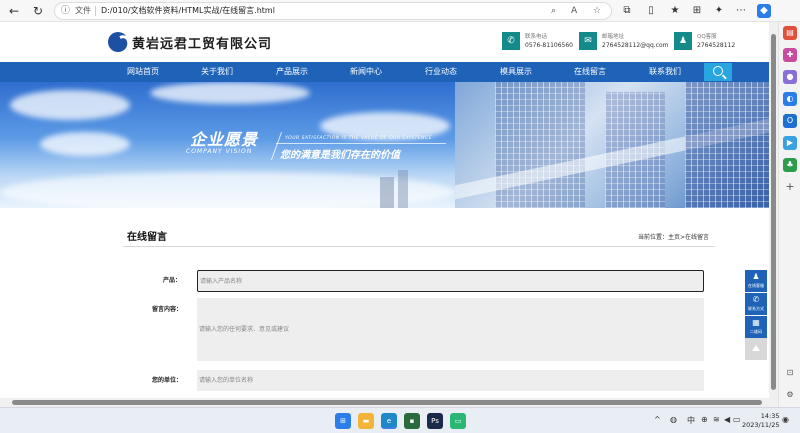  Describe the element at coordinates (38, 11) in the screenshot. I see `refresh-icon: ↻` at that location.